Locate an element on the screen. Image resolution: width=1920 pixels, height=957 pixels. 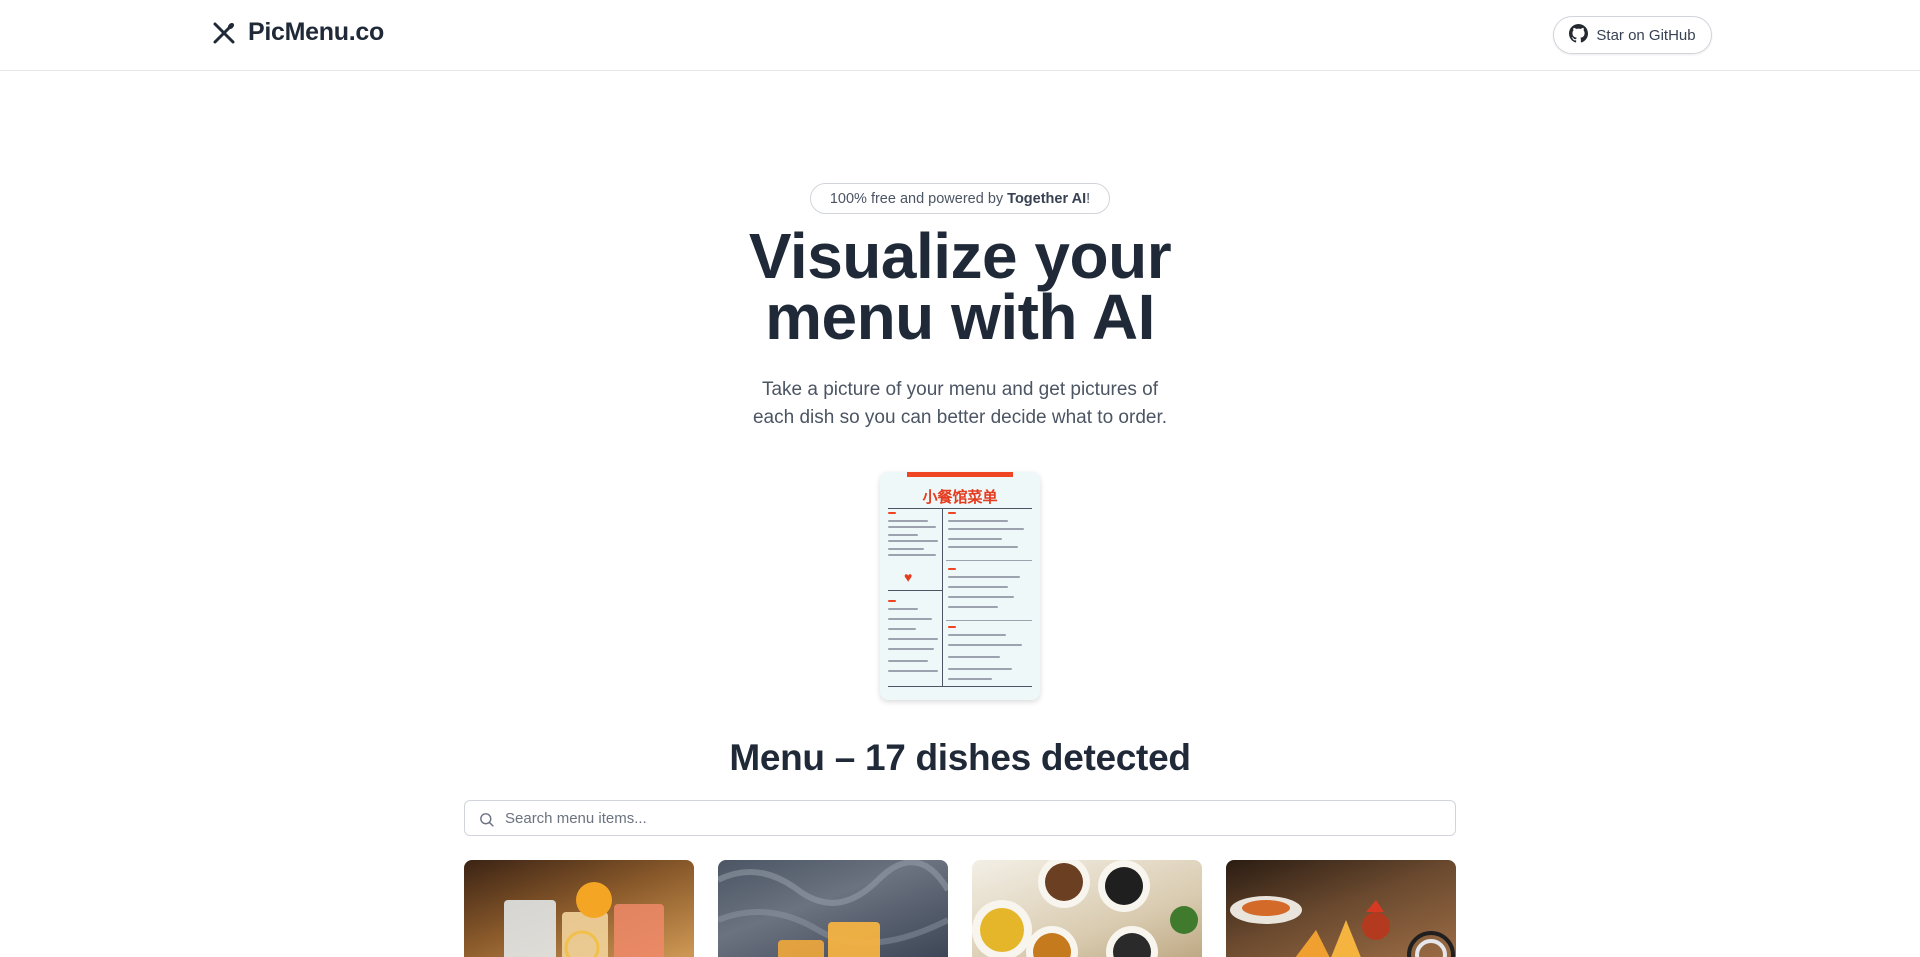
menu-results-heading: Menu – 17 dishes detected is located at coordinates (960, 757).